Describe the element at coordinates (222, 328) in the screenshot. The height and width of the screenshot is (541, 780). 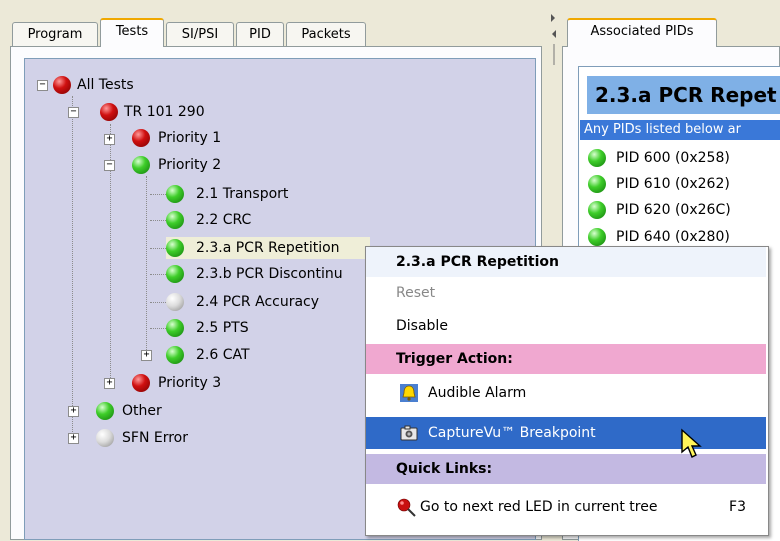
I see `tree-node-label: 2.5 PTS` at that location.